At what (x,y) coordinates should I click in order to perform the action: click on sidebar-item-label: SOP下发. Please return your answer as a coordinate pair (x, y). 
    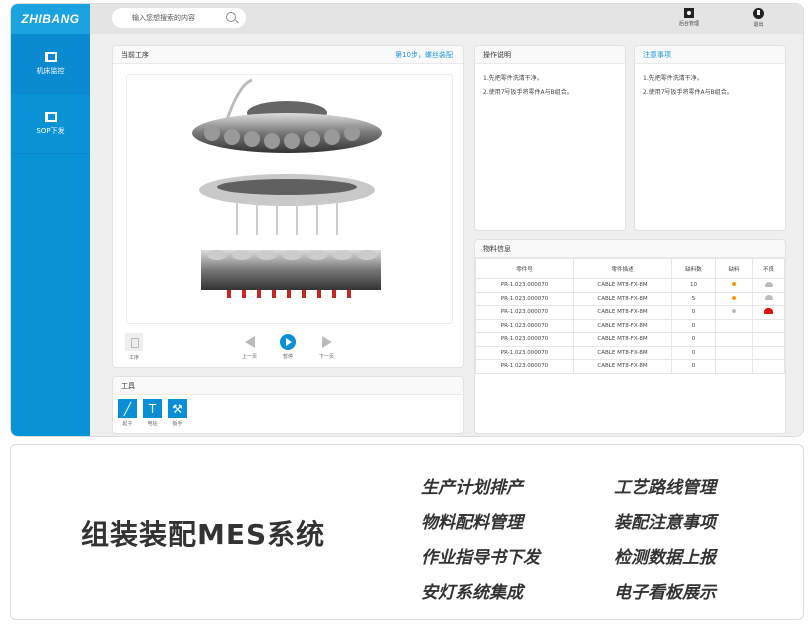
    Looking at the image, I should click on (50, 130).